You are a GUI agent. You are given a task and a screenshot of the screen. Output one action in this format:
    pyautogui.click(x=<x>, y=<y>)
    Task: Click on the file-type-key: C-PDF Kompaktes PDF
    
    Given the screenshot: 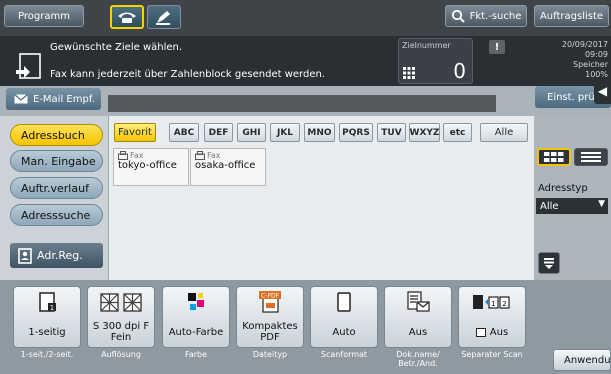 What is the action you would take?
    pyautogui.click(x=270, y=317)
    